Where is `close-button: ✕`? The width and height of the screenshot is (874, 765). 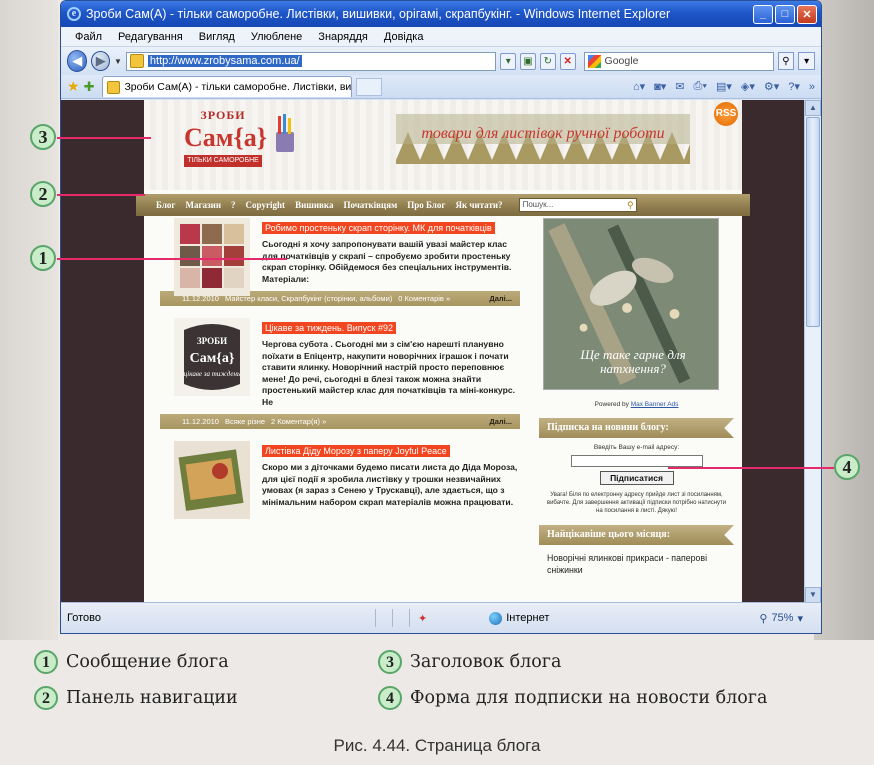
close-button: ✕ is located at coordinates (807, 14).